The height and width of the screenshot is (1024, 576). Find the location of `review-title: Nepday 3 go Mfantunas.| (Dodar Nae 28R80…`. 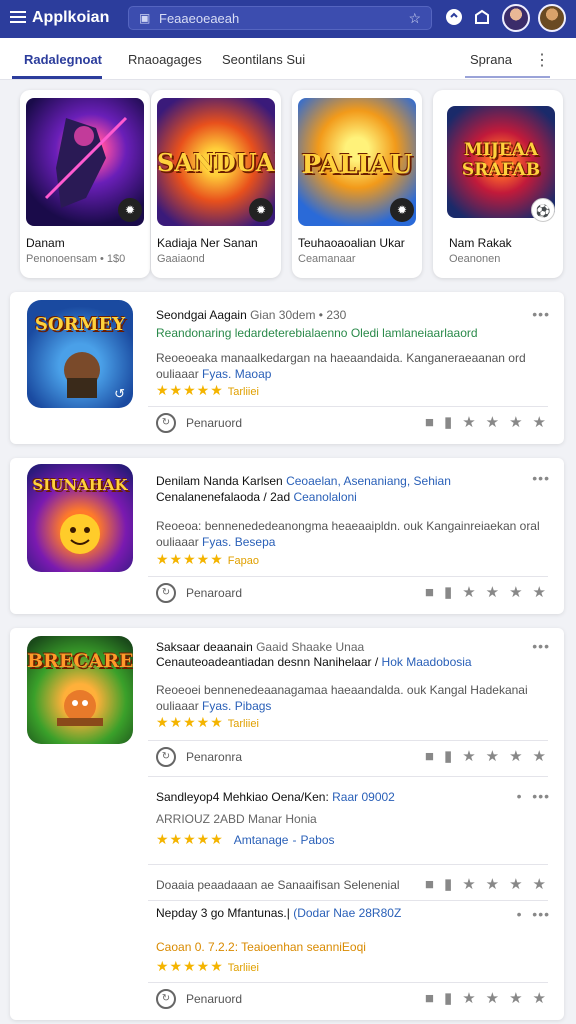

review-title: Nepday 3 go Mfantunas.| (Dodar Nae 28R80… is located at coordinates (278, 913).